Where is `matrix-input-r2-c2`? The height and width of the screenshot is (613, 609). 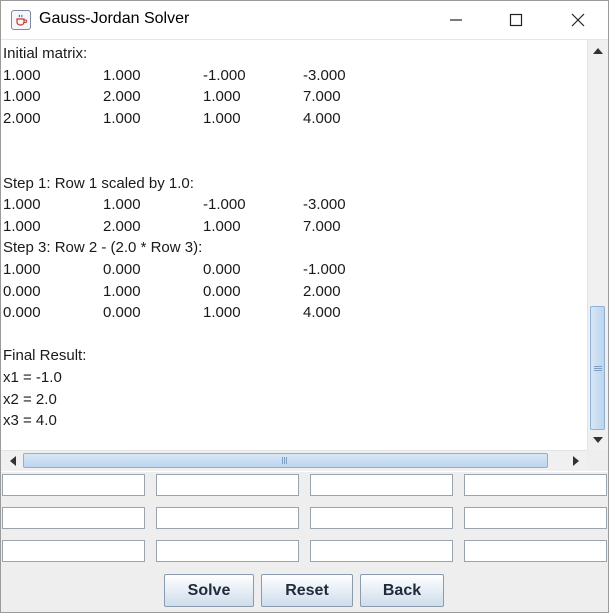 matrix-input-r2-c2 is located at coordinates (227, 518).